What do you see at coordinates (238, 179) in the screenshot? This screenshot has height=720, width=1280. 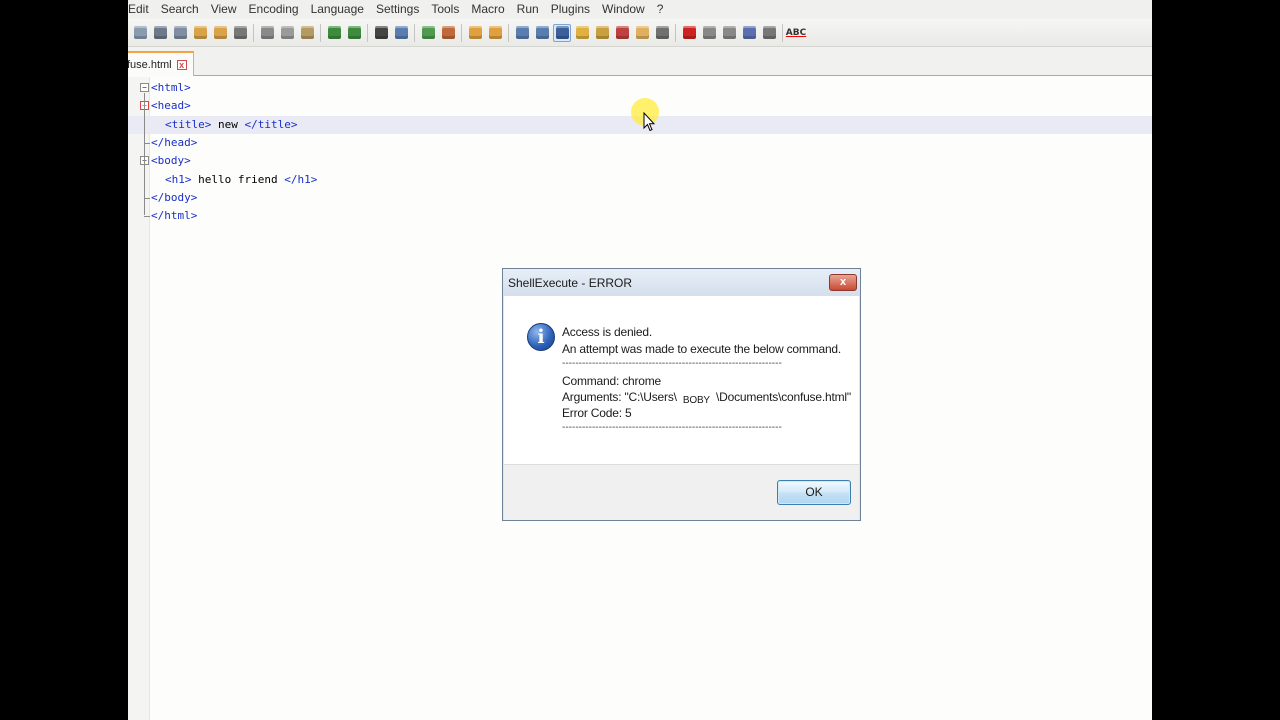 I see `text-content: hello friend` at bounding box center [238, 179].